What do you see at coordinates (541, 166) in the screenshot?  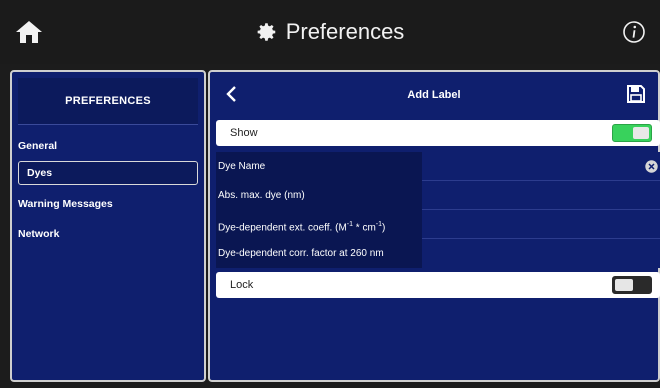 I see `dye-name-input` at bounding box center [541, 166].